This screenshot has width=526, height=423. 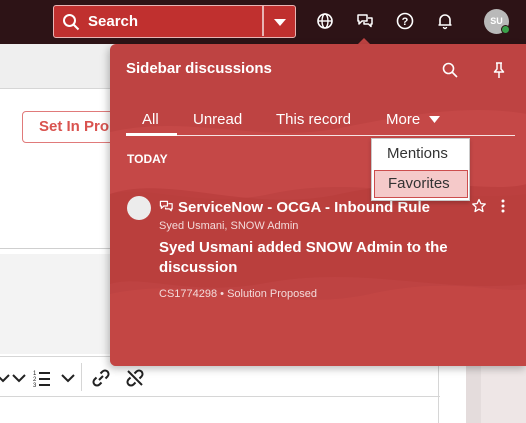 What do you see at coordinates (421, 184) in the screenshot?
I see `menu-item-favorites: Favorites` at bounding box center [421, 184].